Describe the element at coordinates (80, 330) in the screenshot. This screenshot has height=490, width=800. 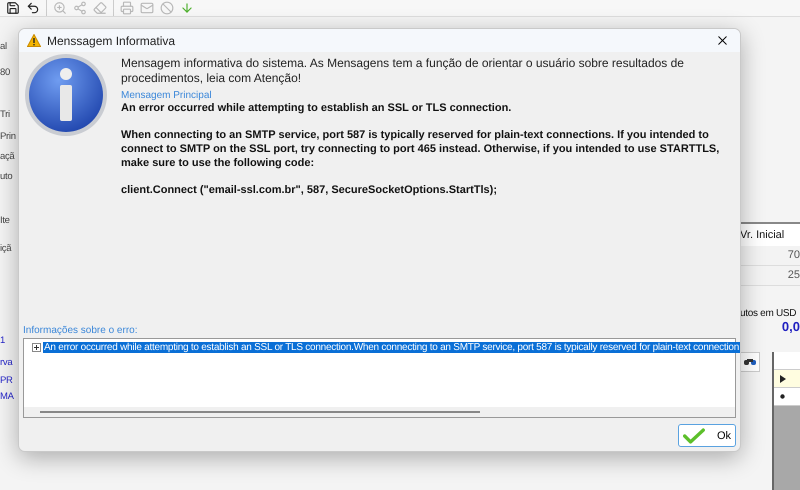
I see `section-label: Informações sobre o erro:` at that location.